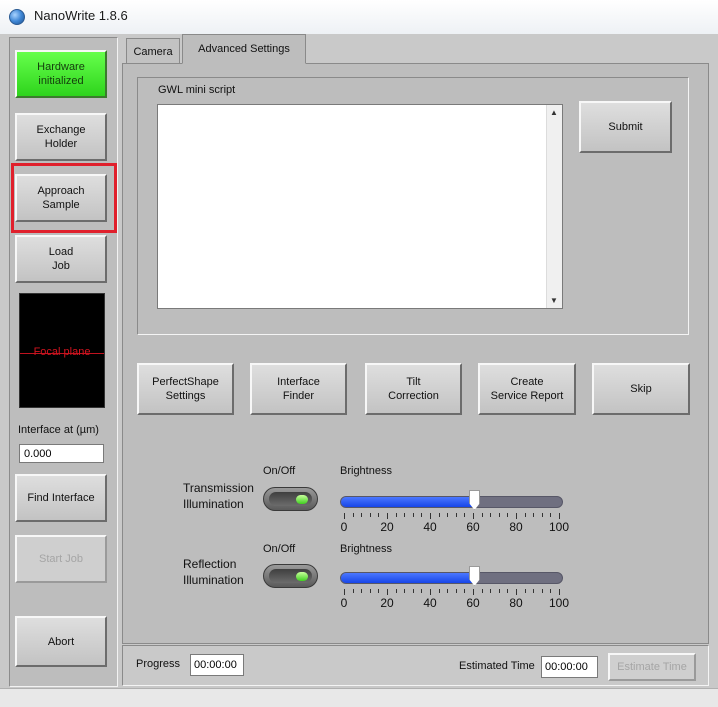  Describe the element at coordinates (290, 576) in the screenshot. I see `reflection-onoff-toggle` at that location.